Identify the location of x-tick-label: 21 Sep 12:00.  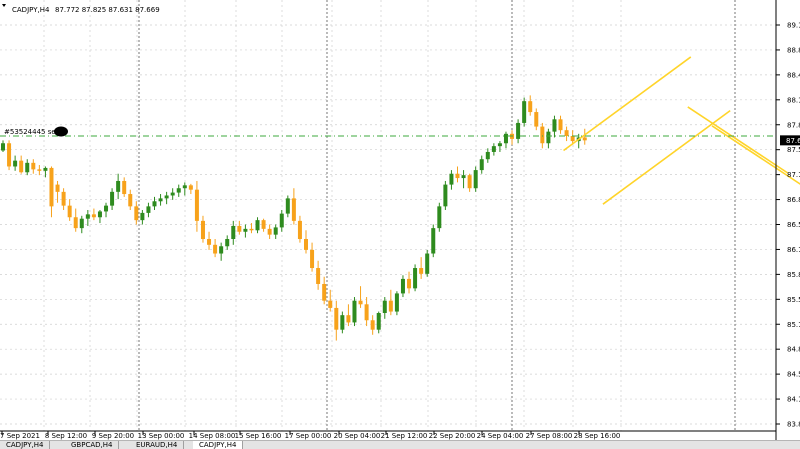
(404, 436).